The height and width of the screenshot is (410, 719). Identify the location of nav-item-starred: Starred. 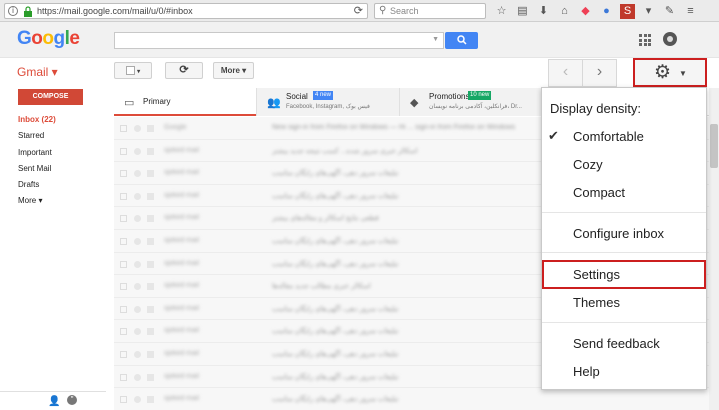
(63, 136).